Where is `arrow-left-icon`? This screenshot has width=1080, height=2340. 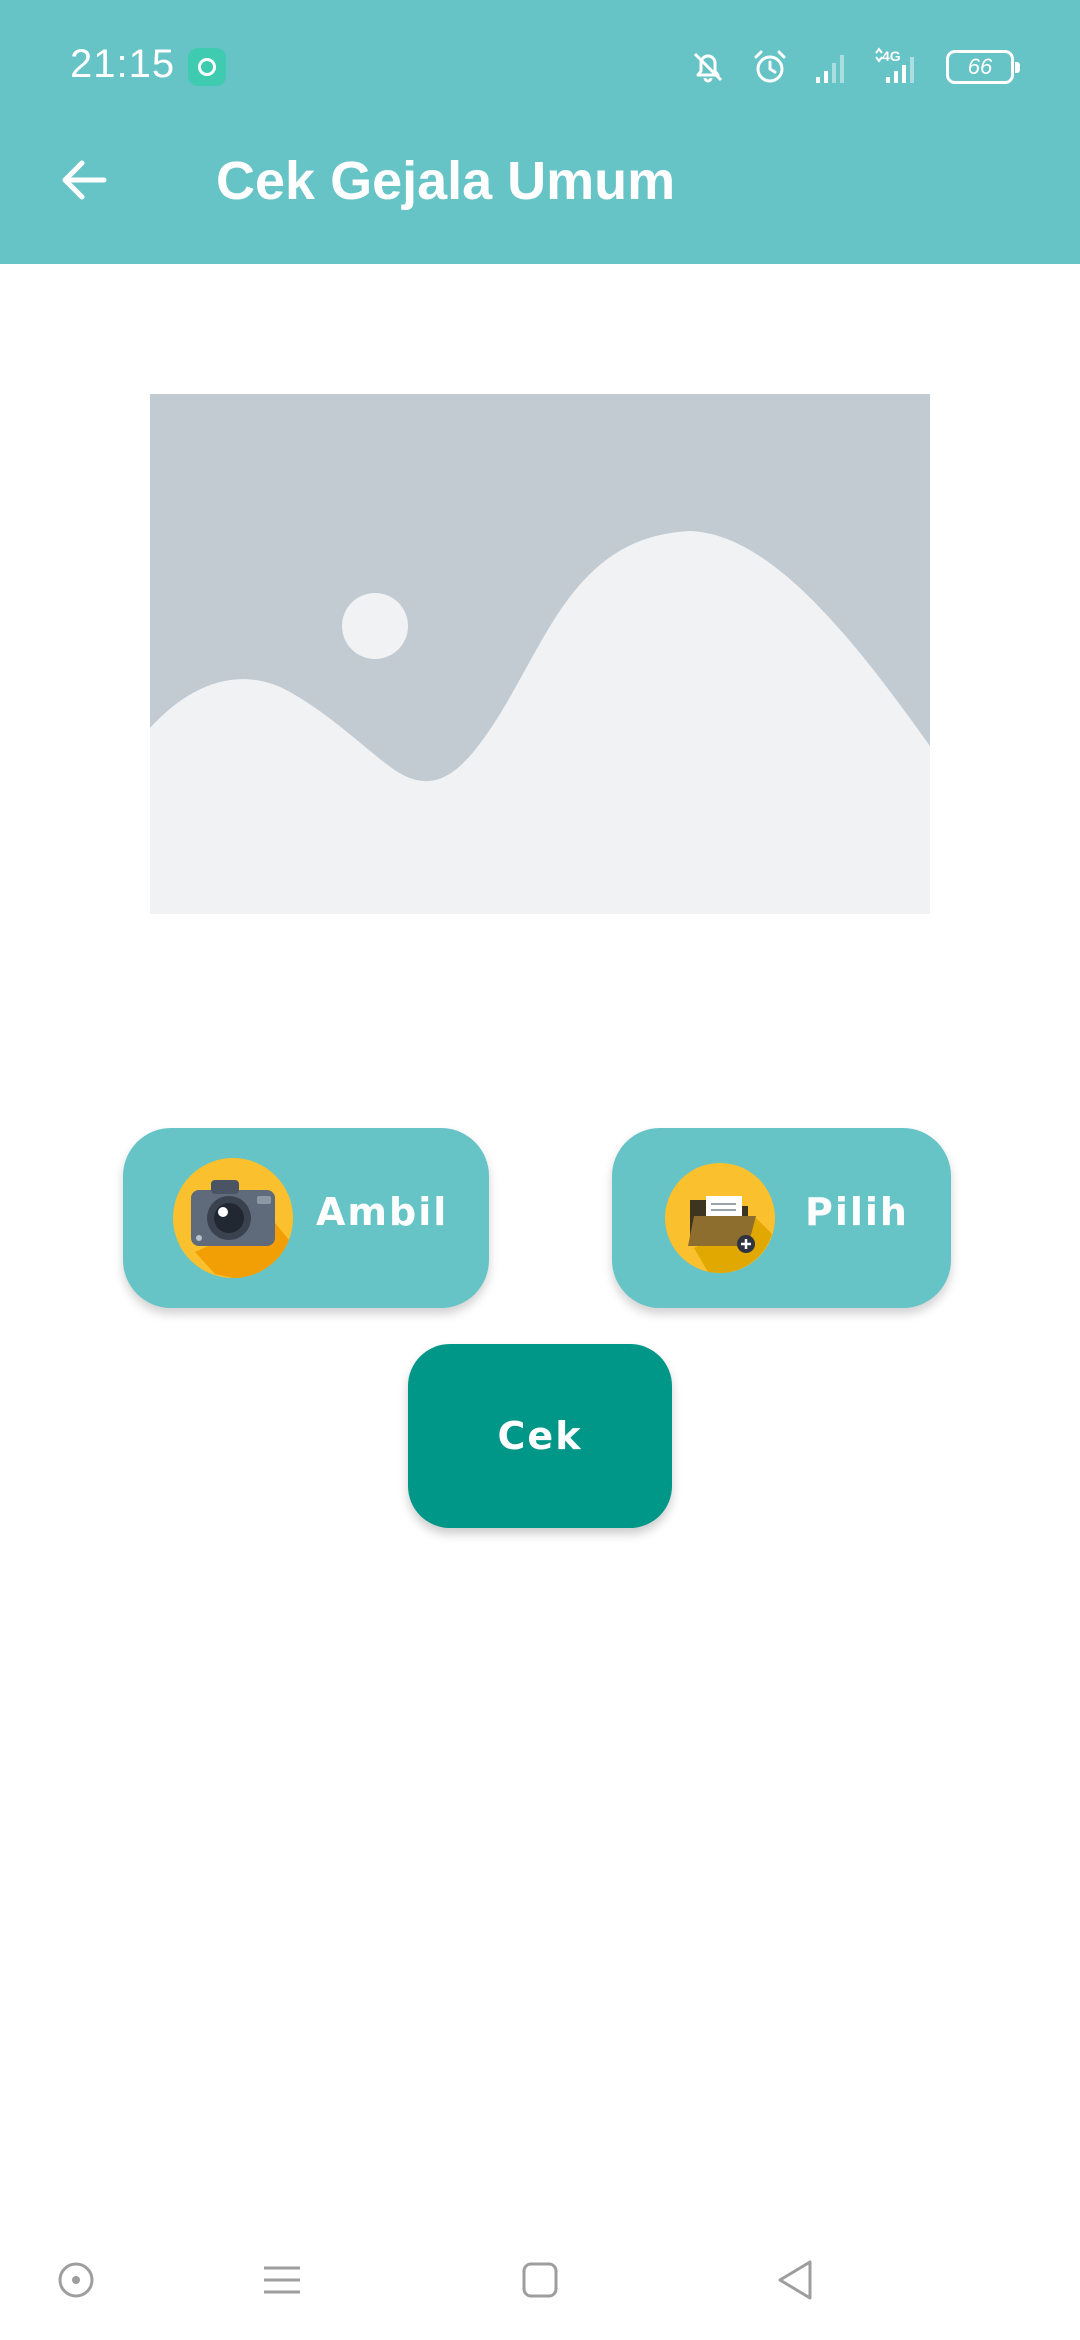
arrow-left-icon is located at coordinates (84, 180).